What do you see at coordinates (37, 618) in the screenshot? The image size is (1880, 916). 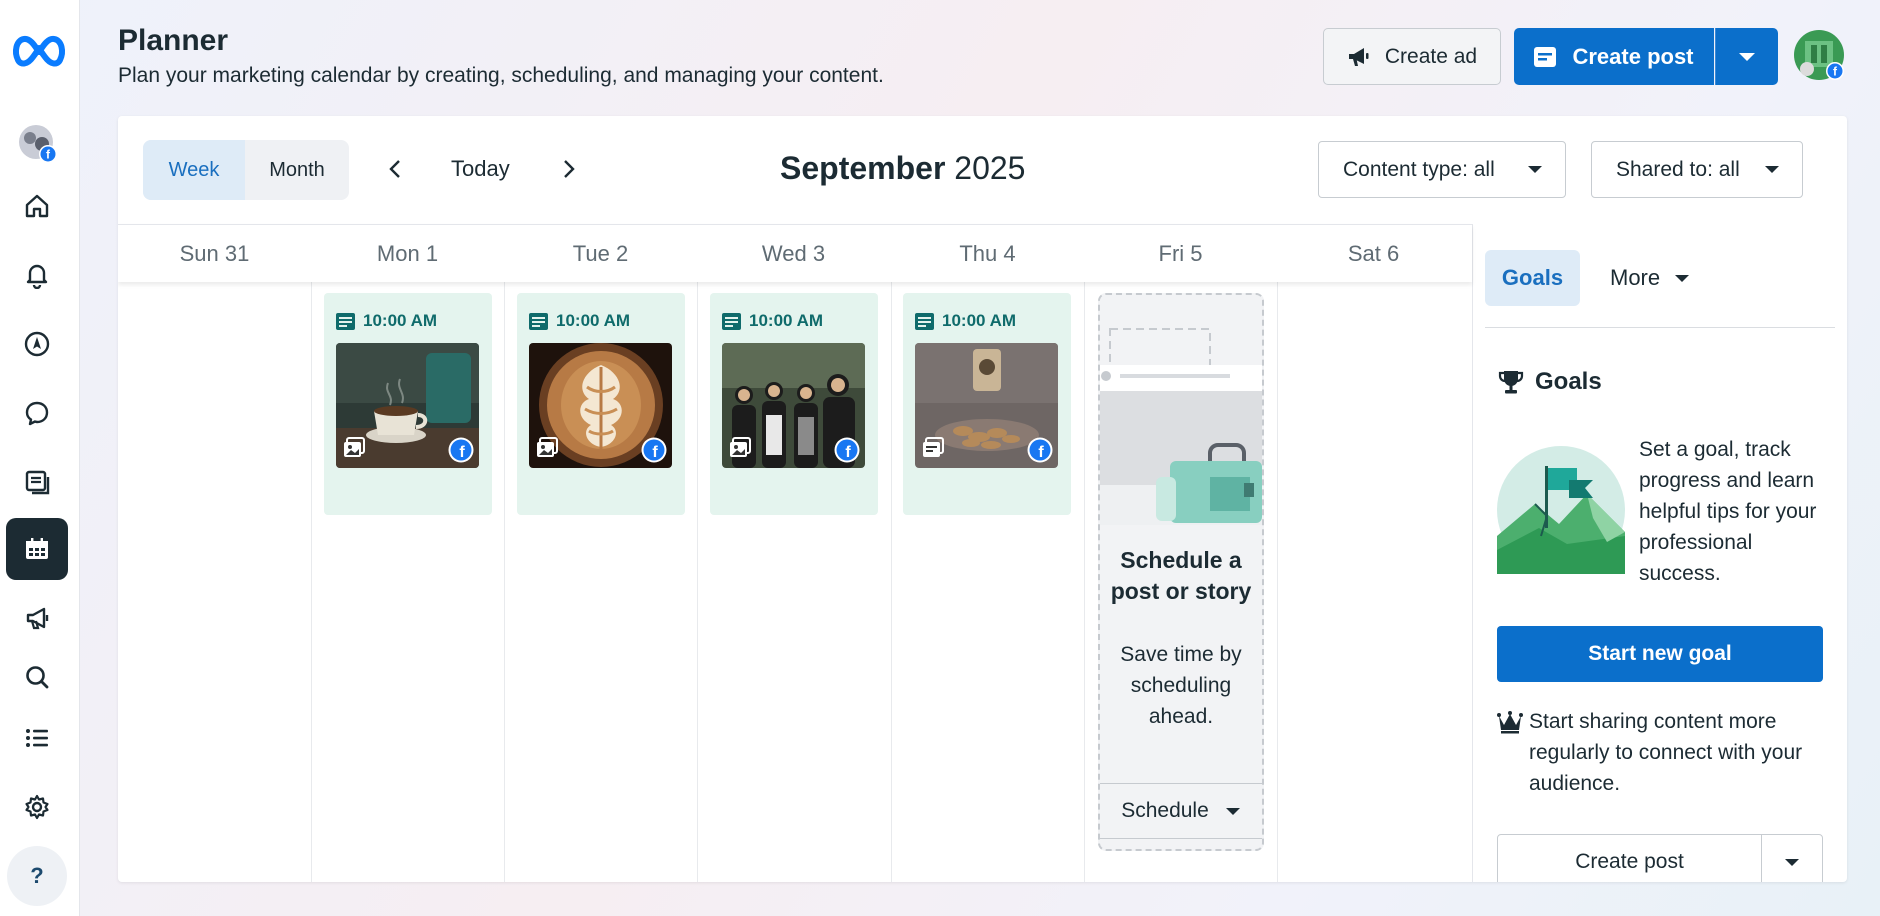 I see `nav-ads` at bounding box center [37, 618].